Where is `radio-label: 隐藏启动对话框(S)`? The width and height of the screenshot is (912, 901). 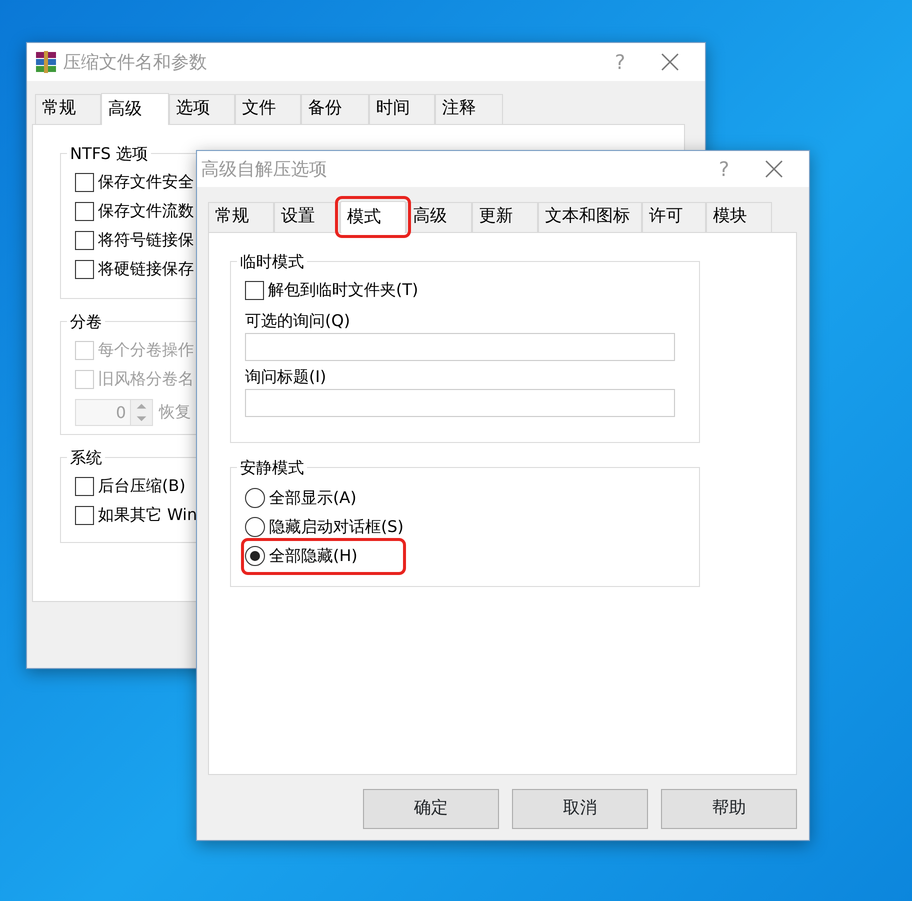
radio-label: 隐藏启动对话框(S) is located at coordinates (336, 527).